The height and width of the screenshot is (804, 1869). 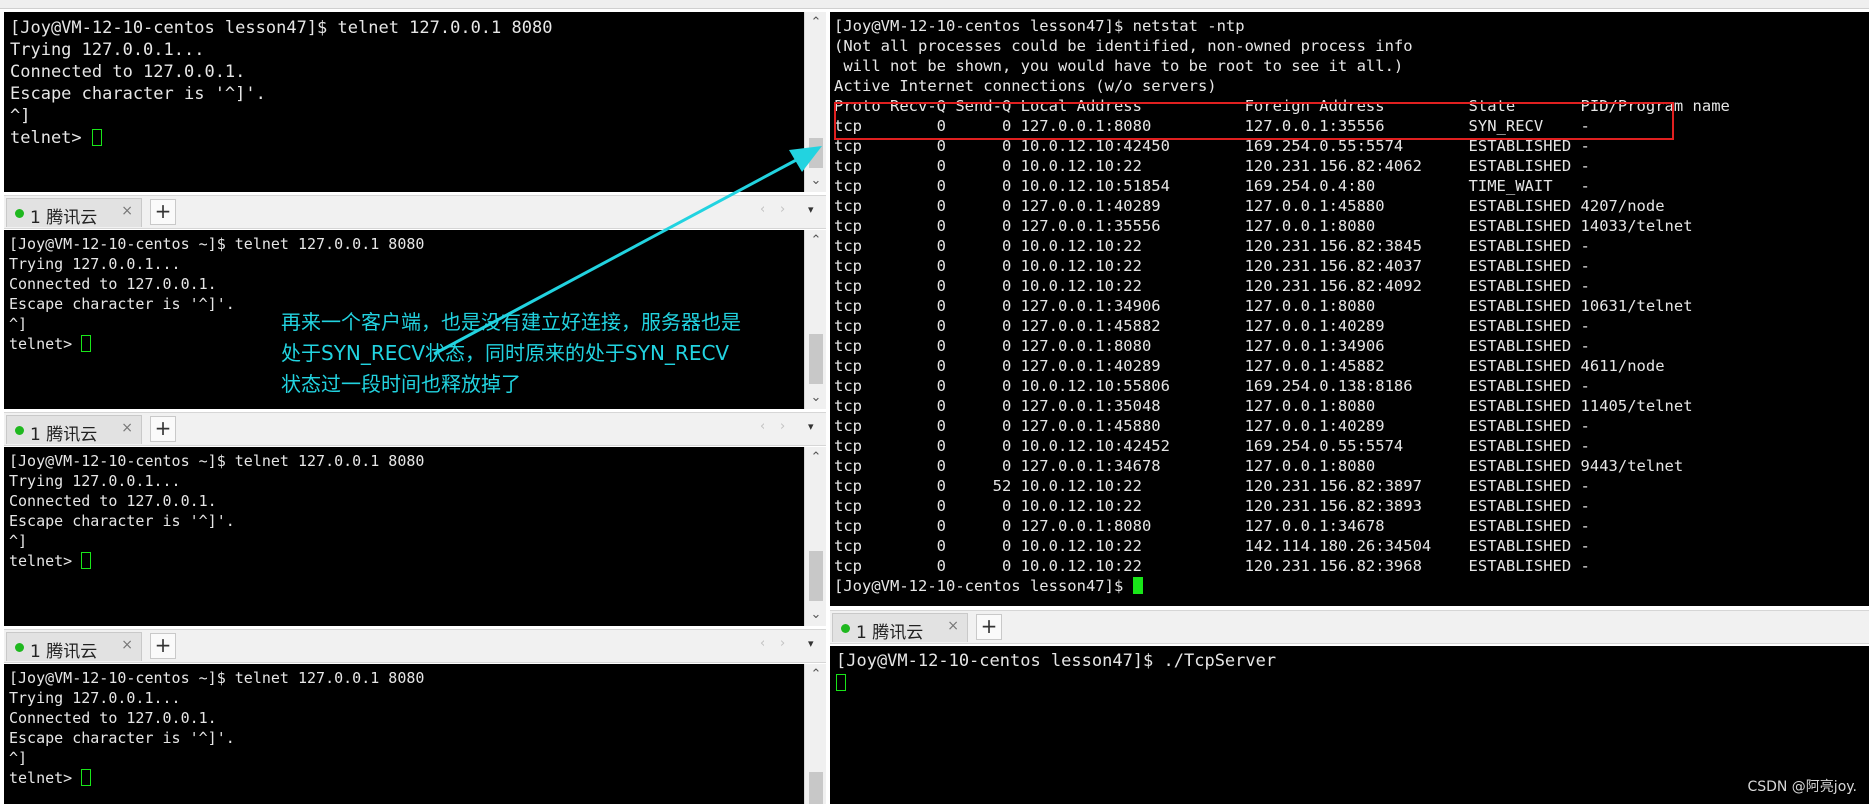 What do you see at coordinates (1802, 787) in the screenshot?
I see `csdn-watermark: CSDN @阿亮joy.` at bounding box center [1802, 787].